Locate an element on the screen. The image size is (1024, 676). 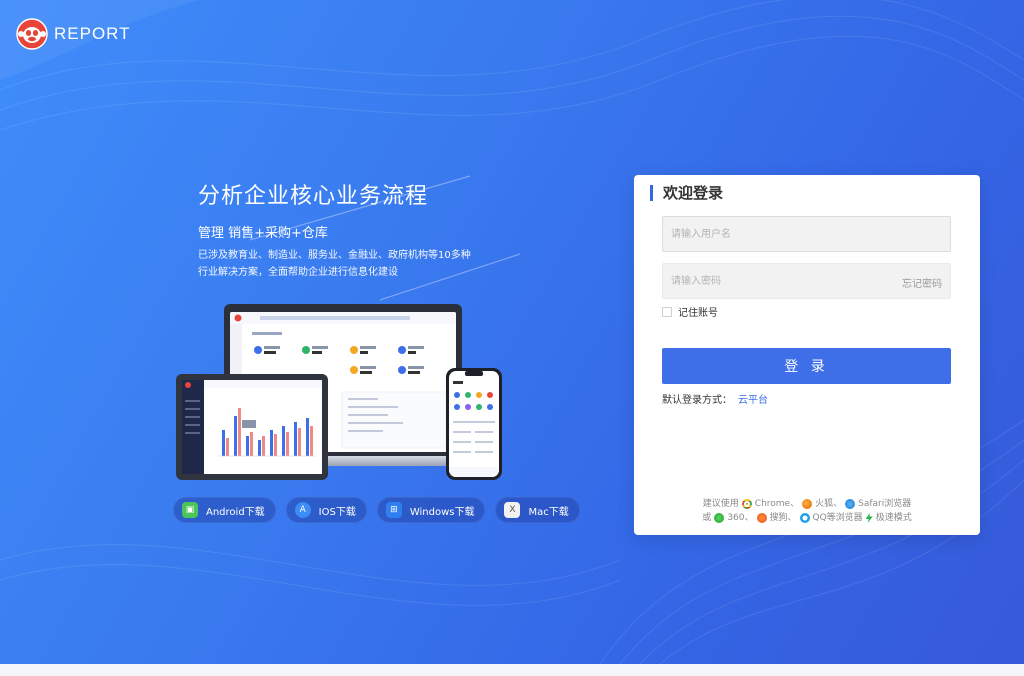
password-field: 忘记密码 is located at coordinates (806, 281).